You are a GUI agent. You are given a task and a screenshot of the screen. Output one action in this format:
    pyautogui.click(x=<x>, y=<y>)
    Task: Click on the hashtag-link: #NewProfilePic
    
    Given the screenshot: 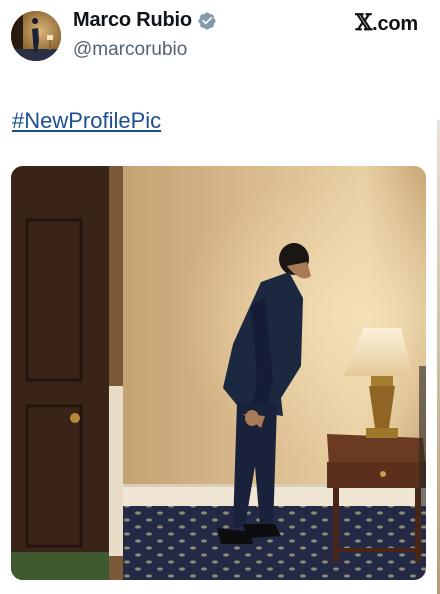 What is the action you would take?
    pyautogui.click(x=86, y=121)
    